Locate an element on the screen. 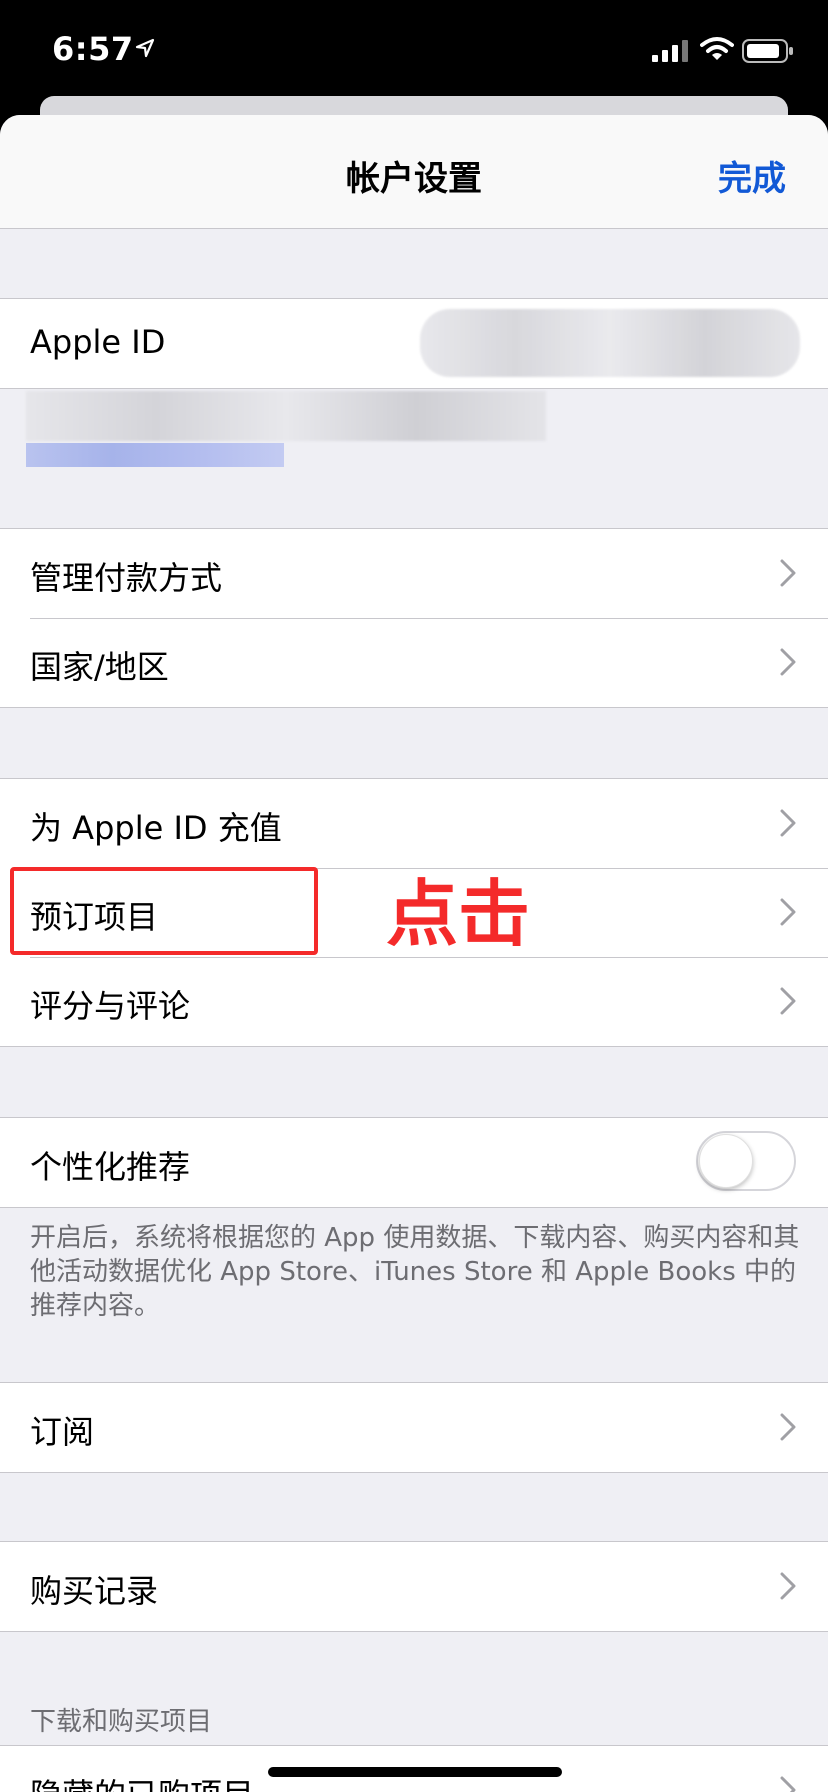 This screenshot has width=828, height=1792. ratings-reviews-label: 评分与评论 is located at coordinates (110, 1006).